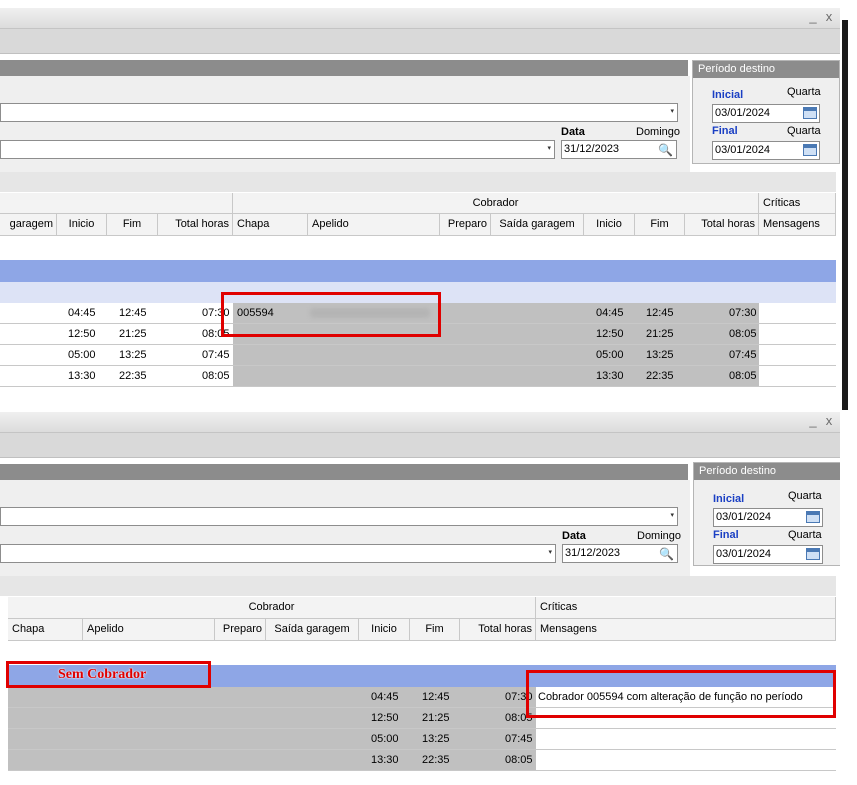 The height and width of the screenshot is (785, 857). Describe the element at coordinates (345, 124) in the screenshot. I see `filter-form: ▾ Data Domingo ▾ 31/12/2023 🔍` at that location.